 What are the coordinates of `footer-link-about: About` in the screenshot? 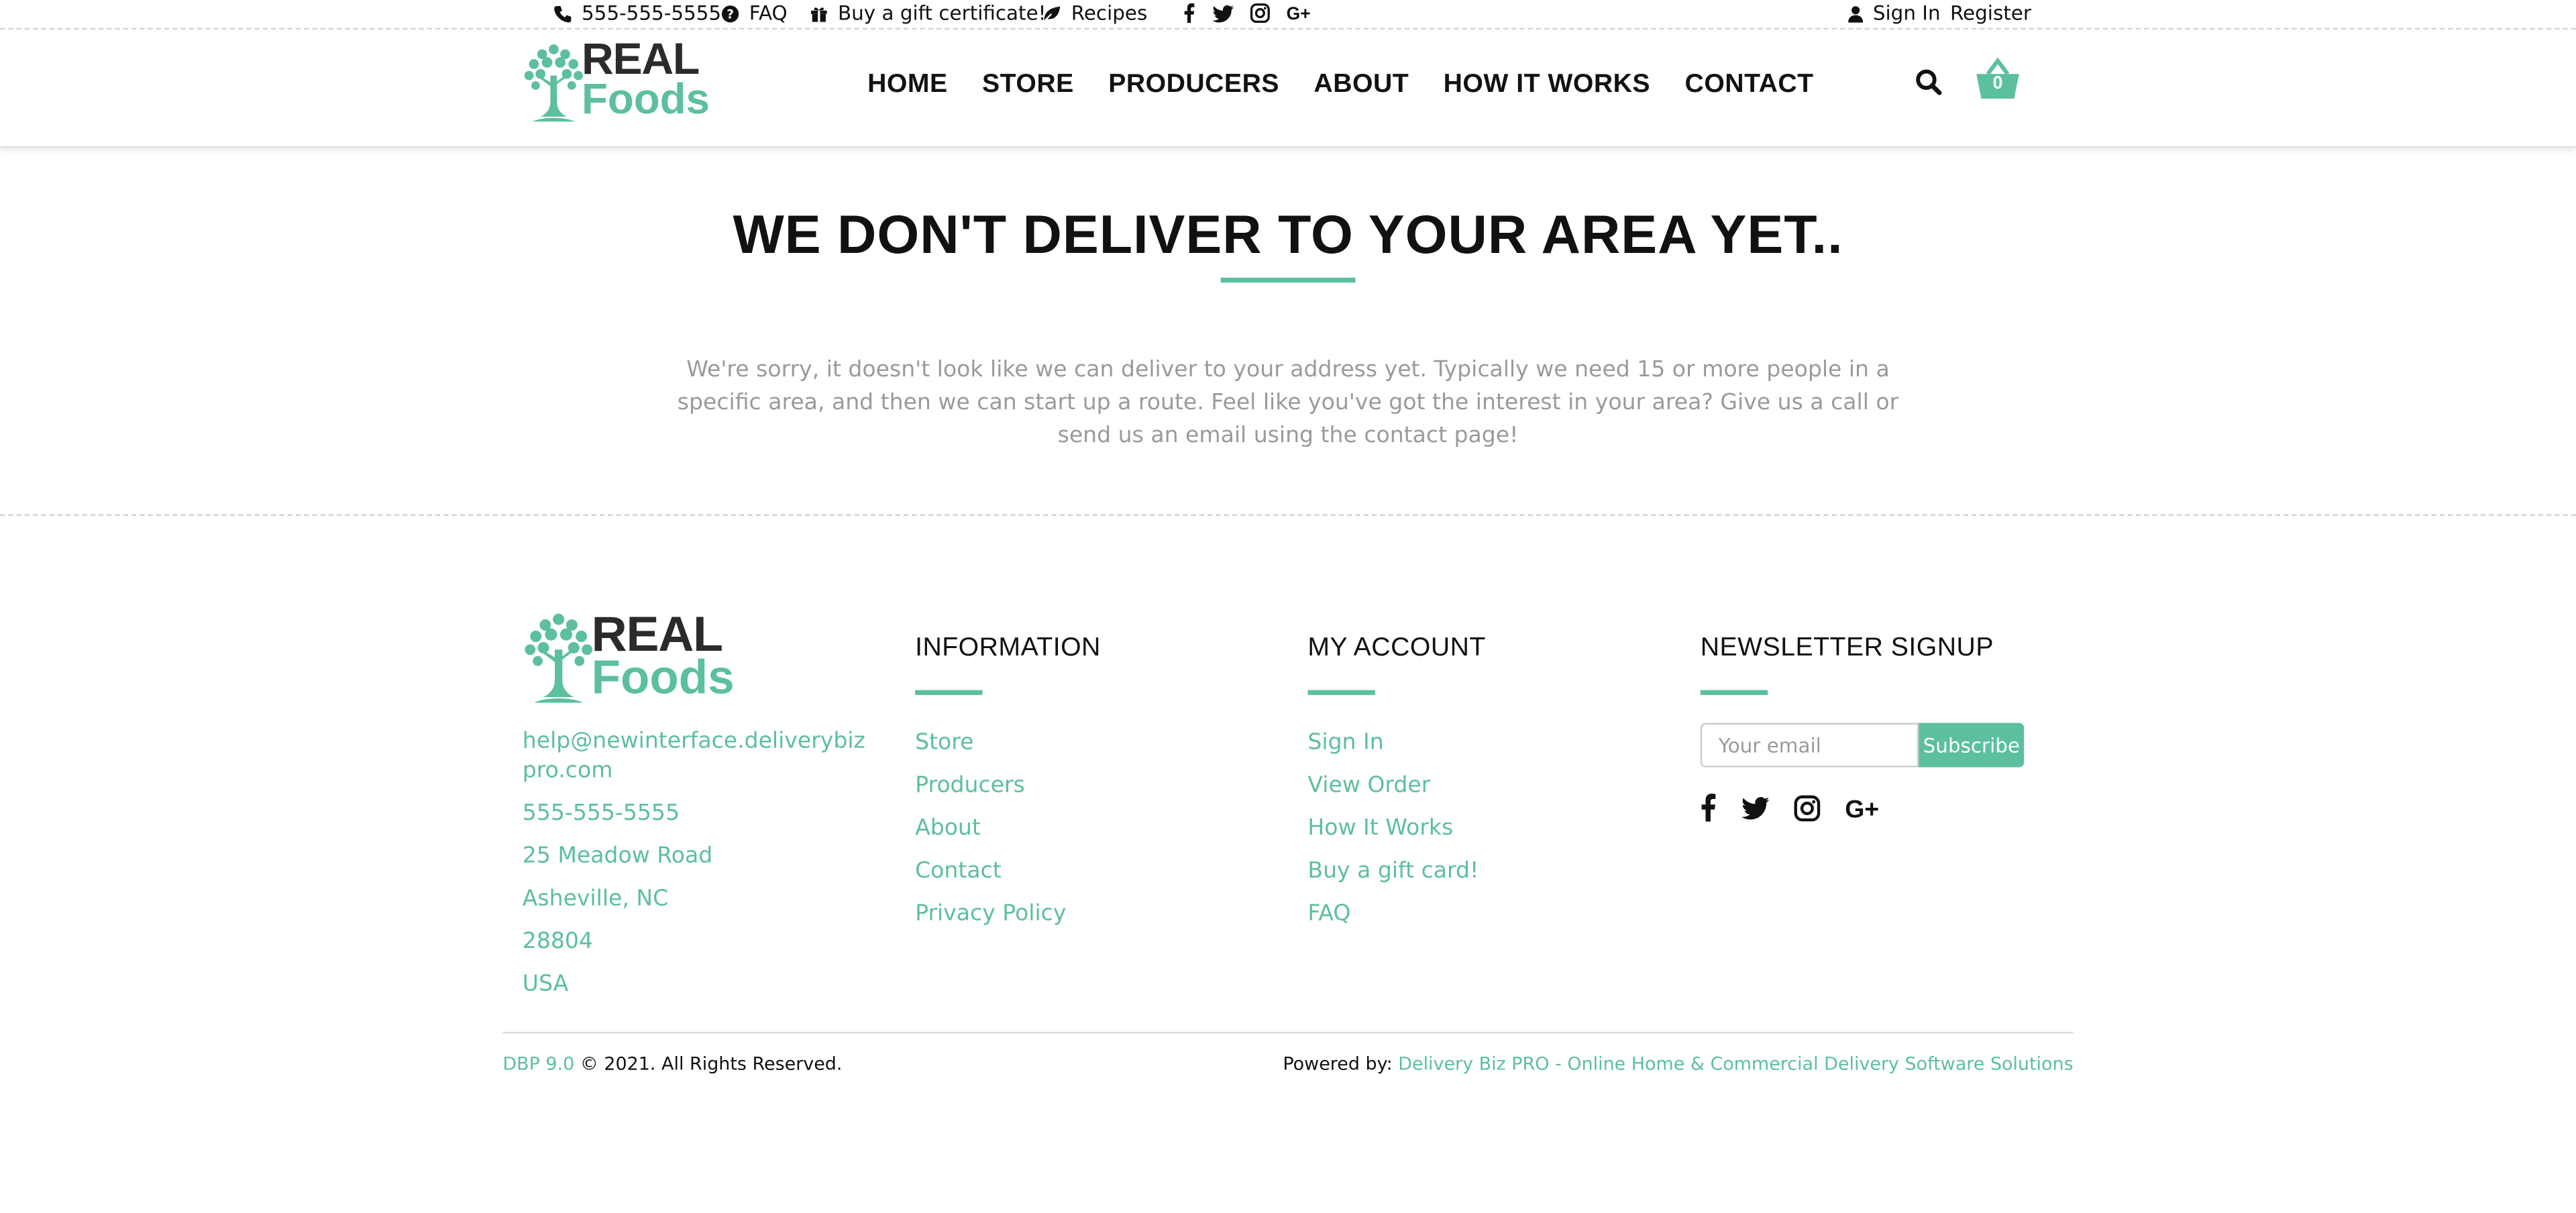 It's located at (1008, 827).